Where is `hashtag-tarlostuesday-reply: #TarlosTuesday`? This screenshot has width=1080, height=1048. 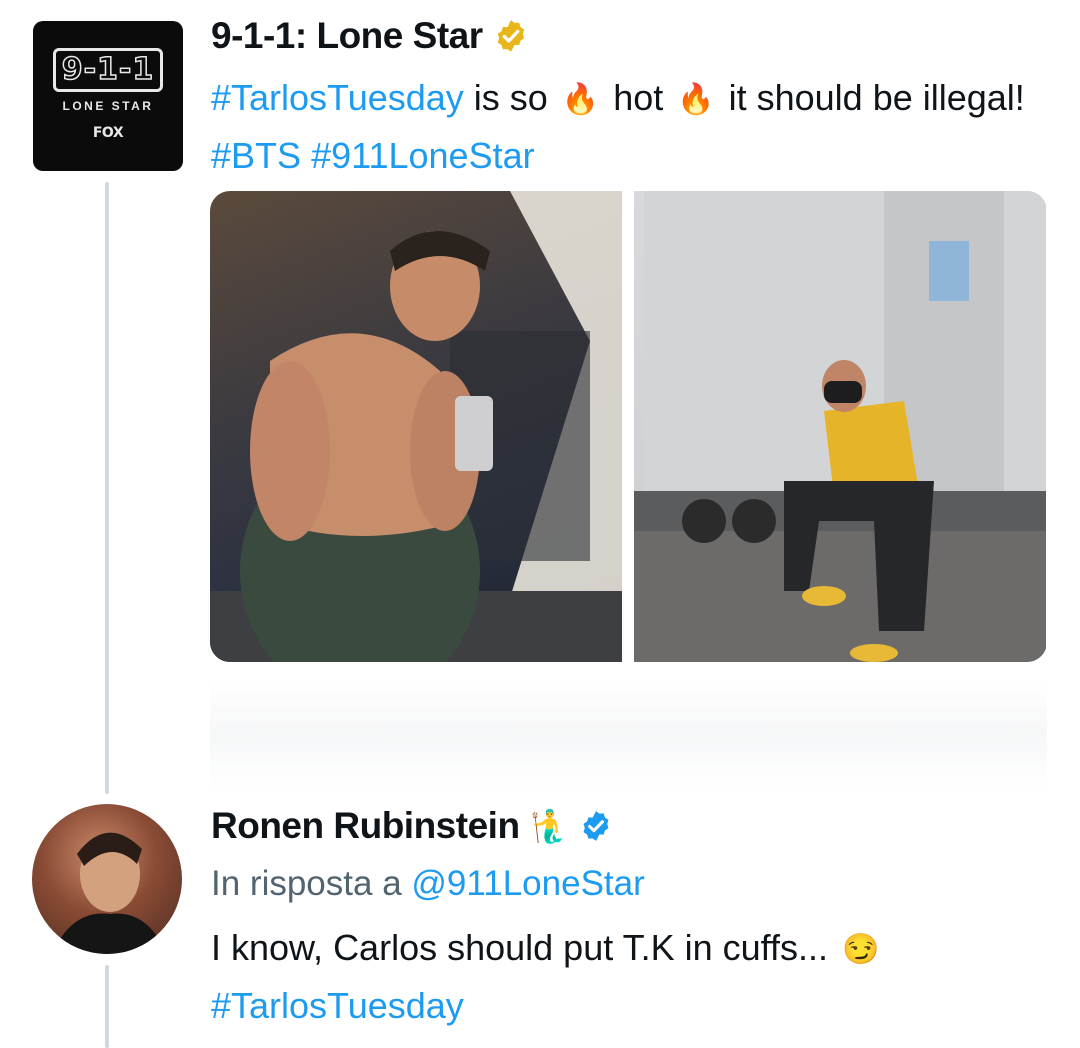 hashtag-tarlostuesday-reply: #TarlosTuesday is located at coordinates (337, 1005).